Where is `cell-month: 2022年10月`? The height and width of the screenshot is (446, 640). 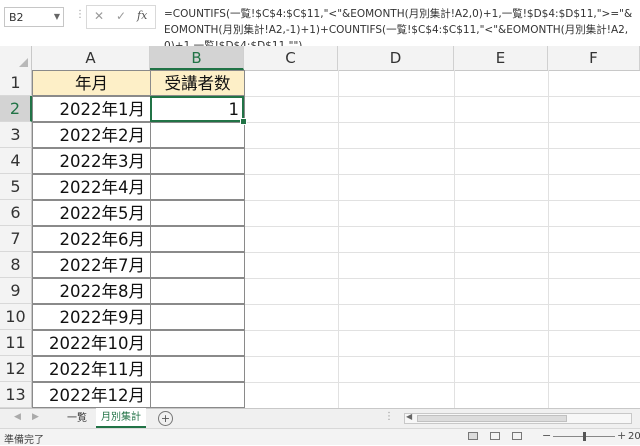
cell-month: 2022年10月 is located at coordinates (91, 343).